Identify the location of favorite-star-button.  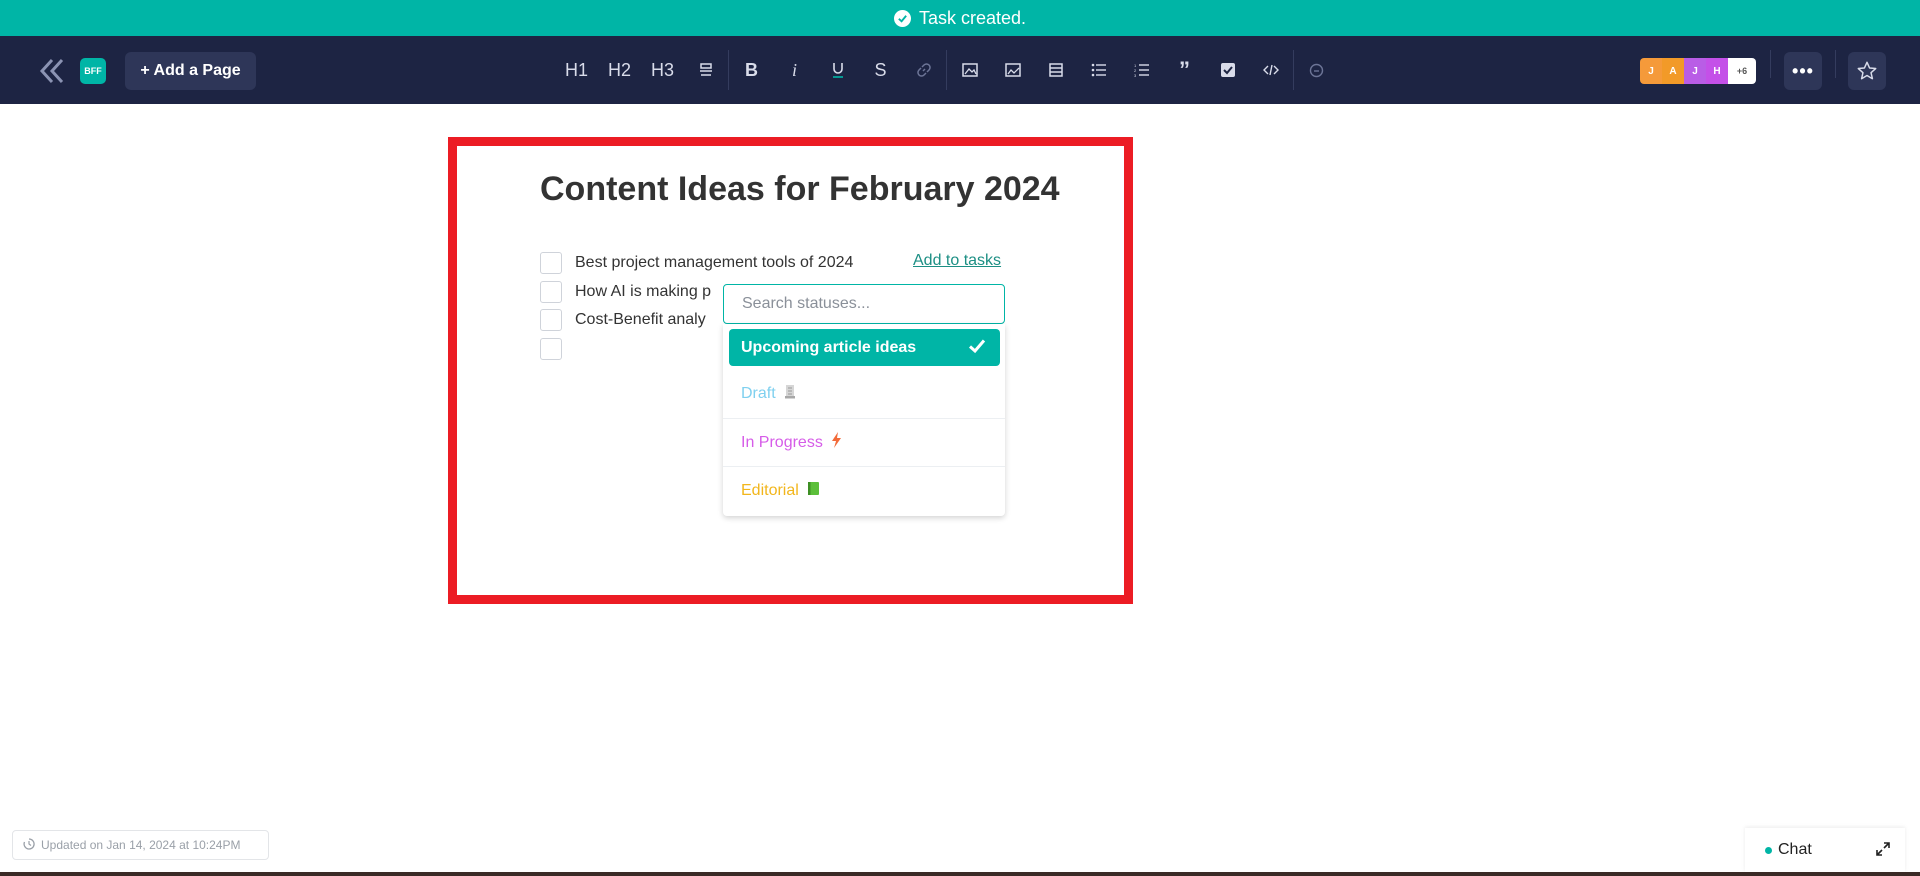
(1867, 71).